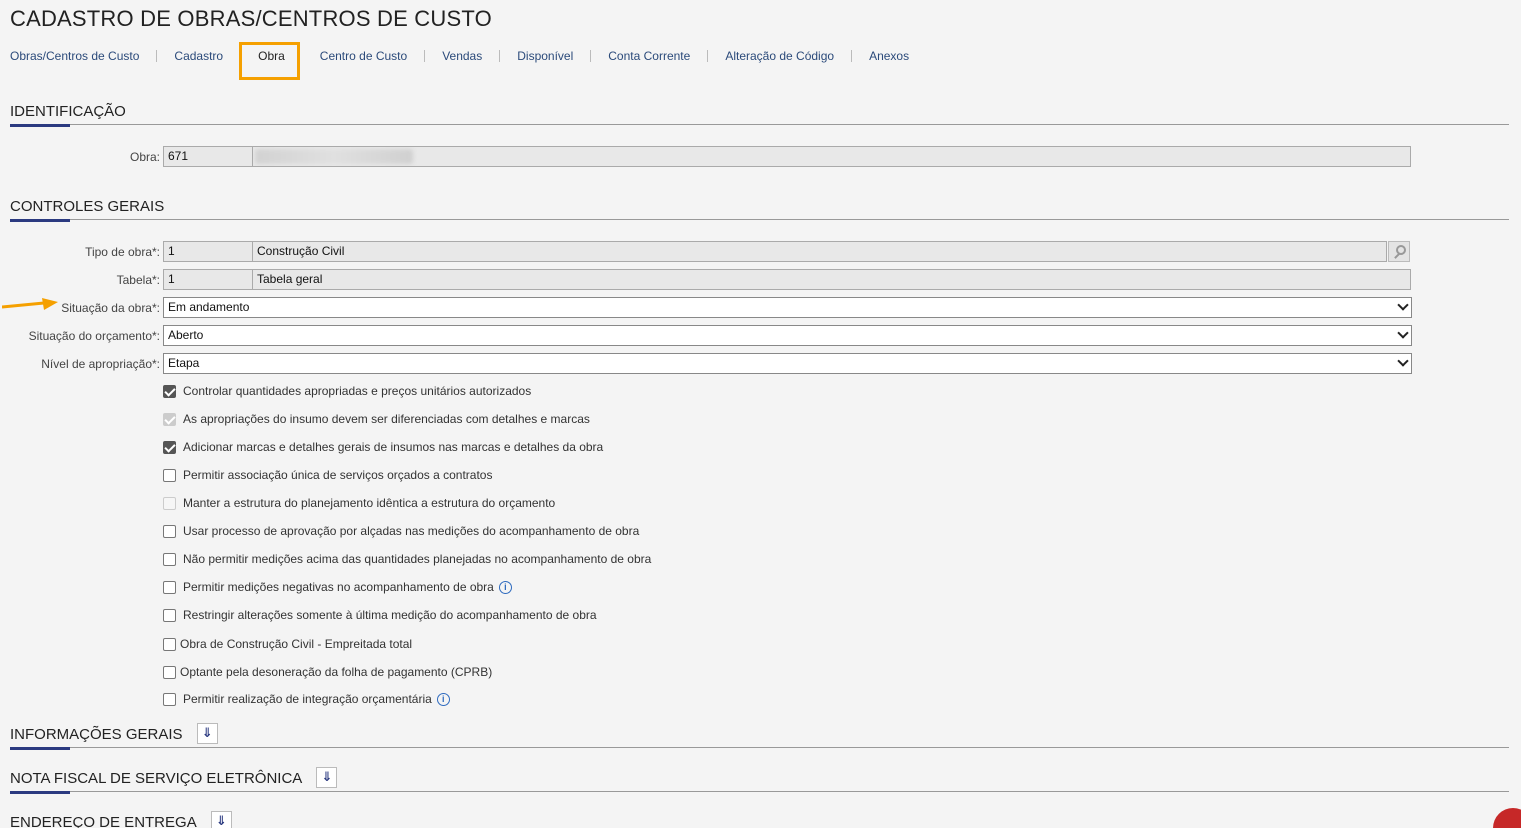  What do you see at coordinates (545, 56) in the screenshot?
I see `tab-disponivel: Disponível` at bounding box center [545, 56].